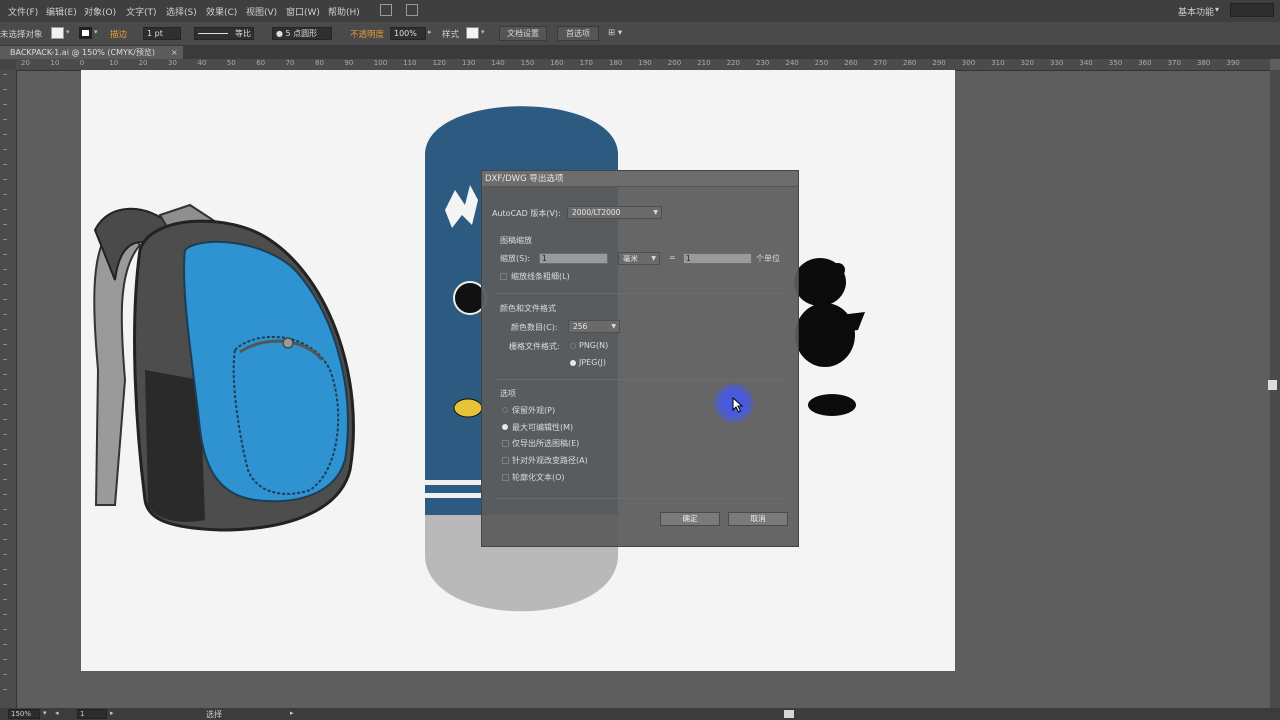 The width and height of the screenshot is (1280, 720). What do you see at coordinates (642, 379) in the screenshot?
I see `divider` at bounding box center [642, 379].